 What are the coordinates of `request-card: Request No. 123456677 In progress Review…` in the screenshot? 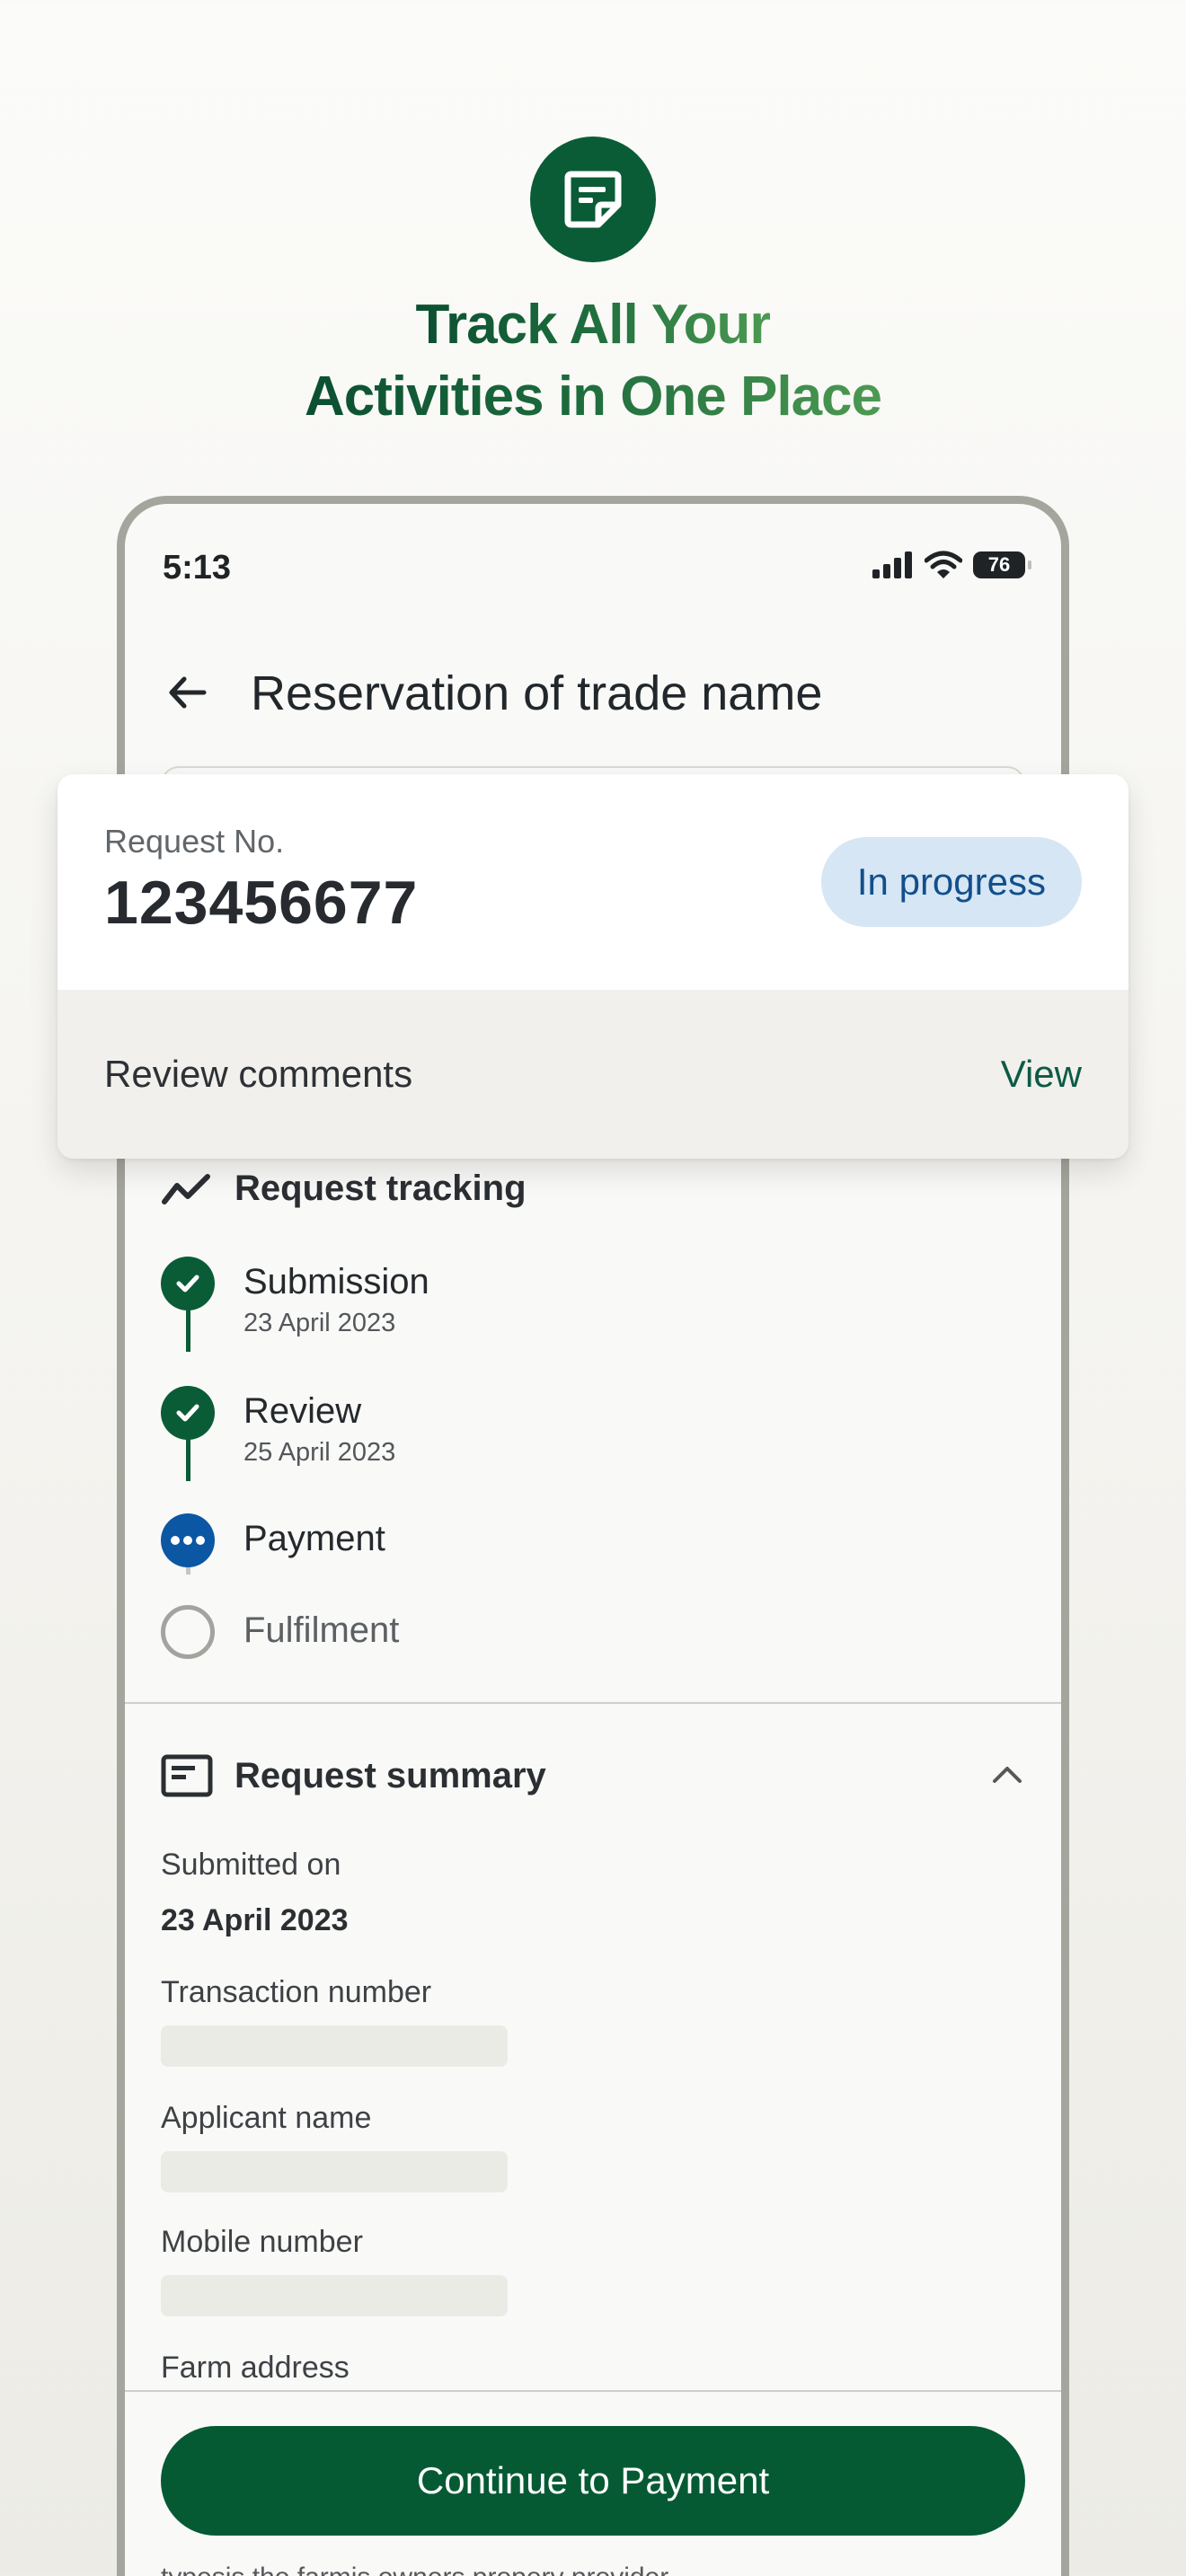 It's located at (593, 966).